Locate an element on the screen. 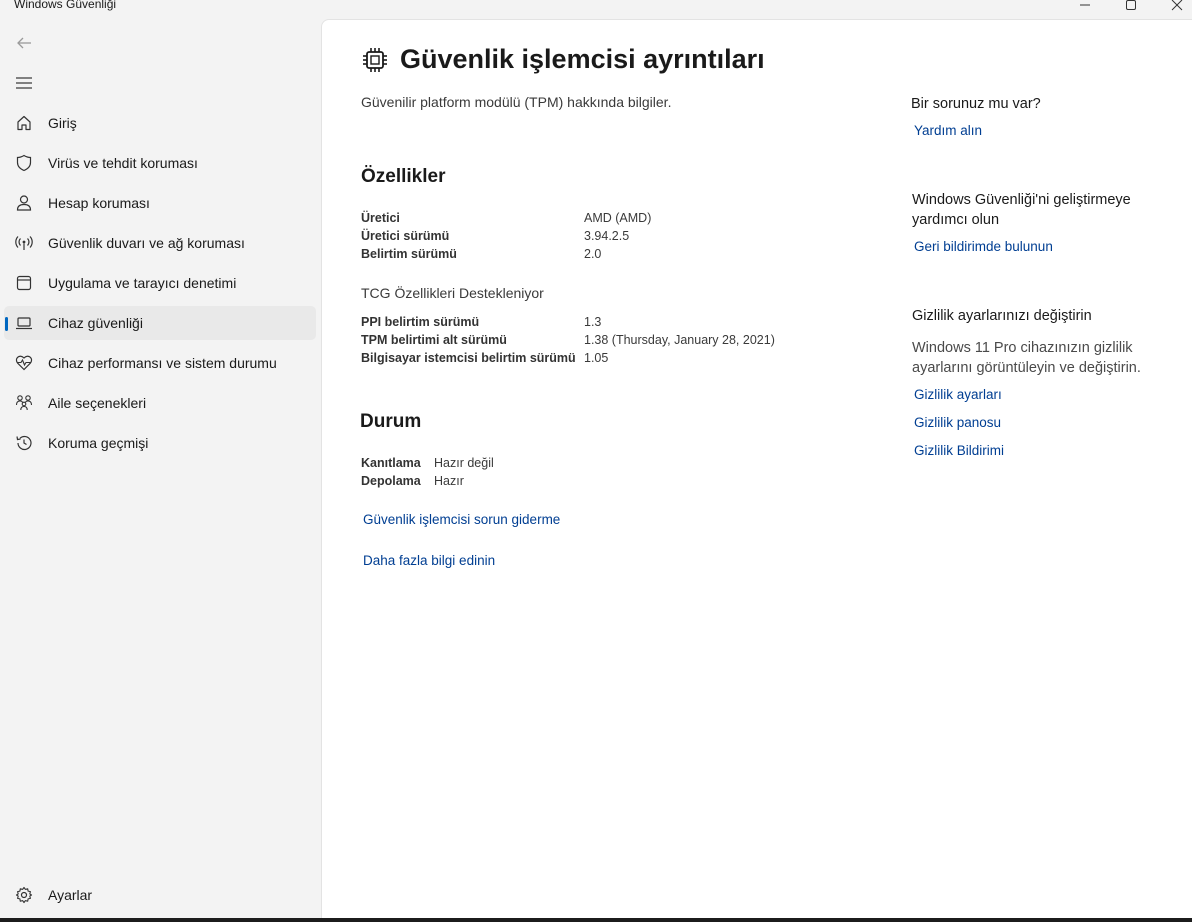 The height and width of the screenshot is (922, 1192). maximize-button is located at coordinates (1131, 7).